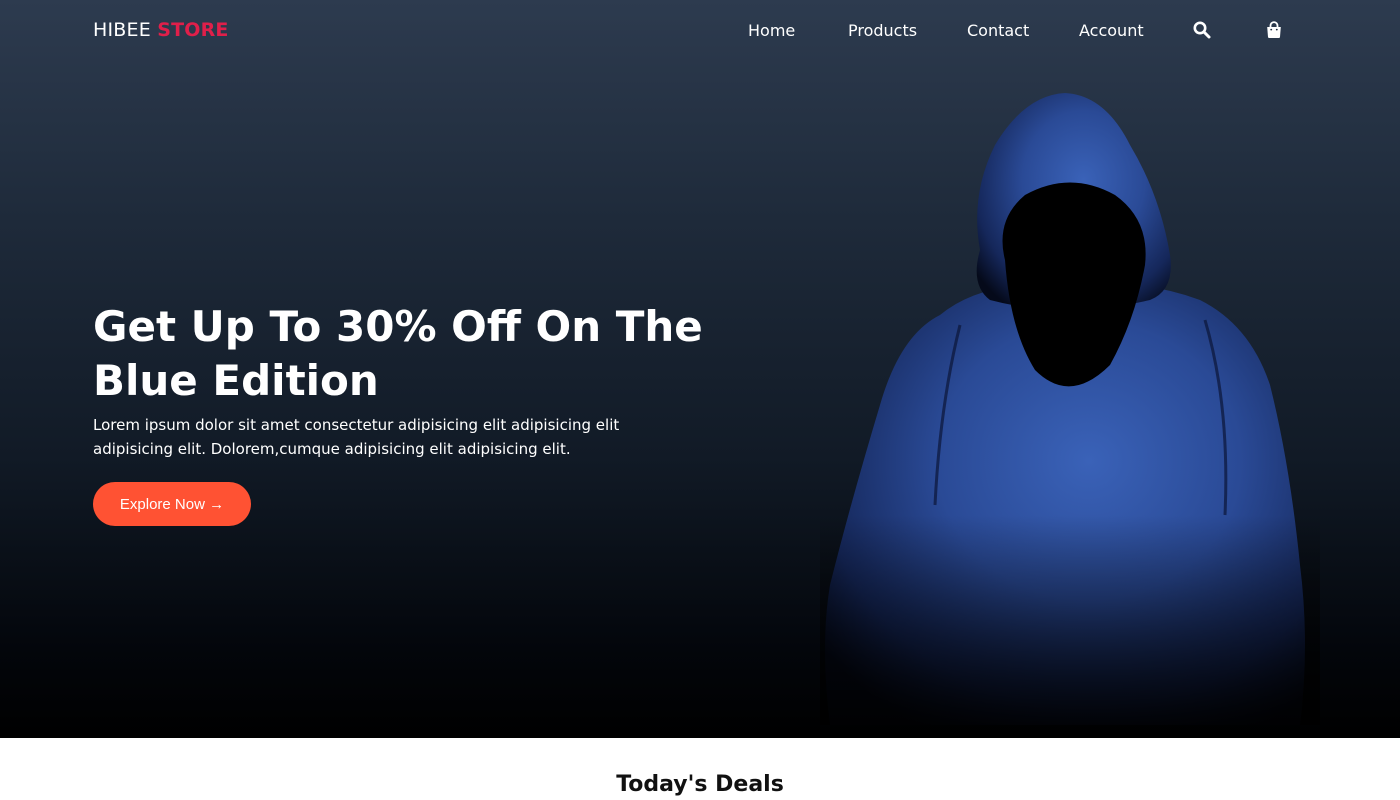  What do you see at coordinates (1111, 30) in the screenshot?
I see `nav-link-account: Account` at bounding box center [1111, 30].